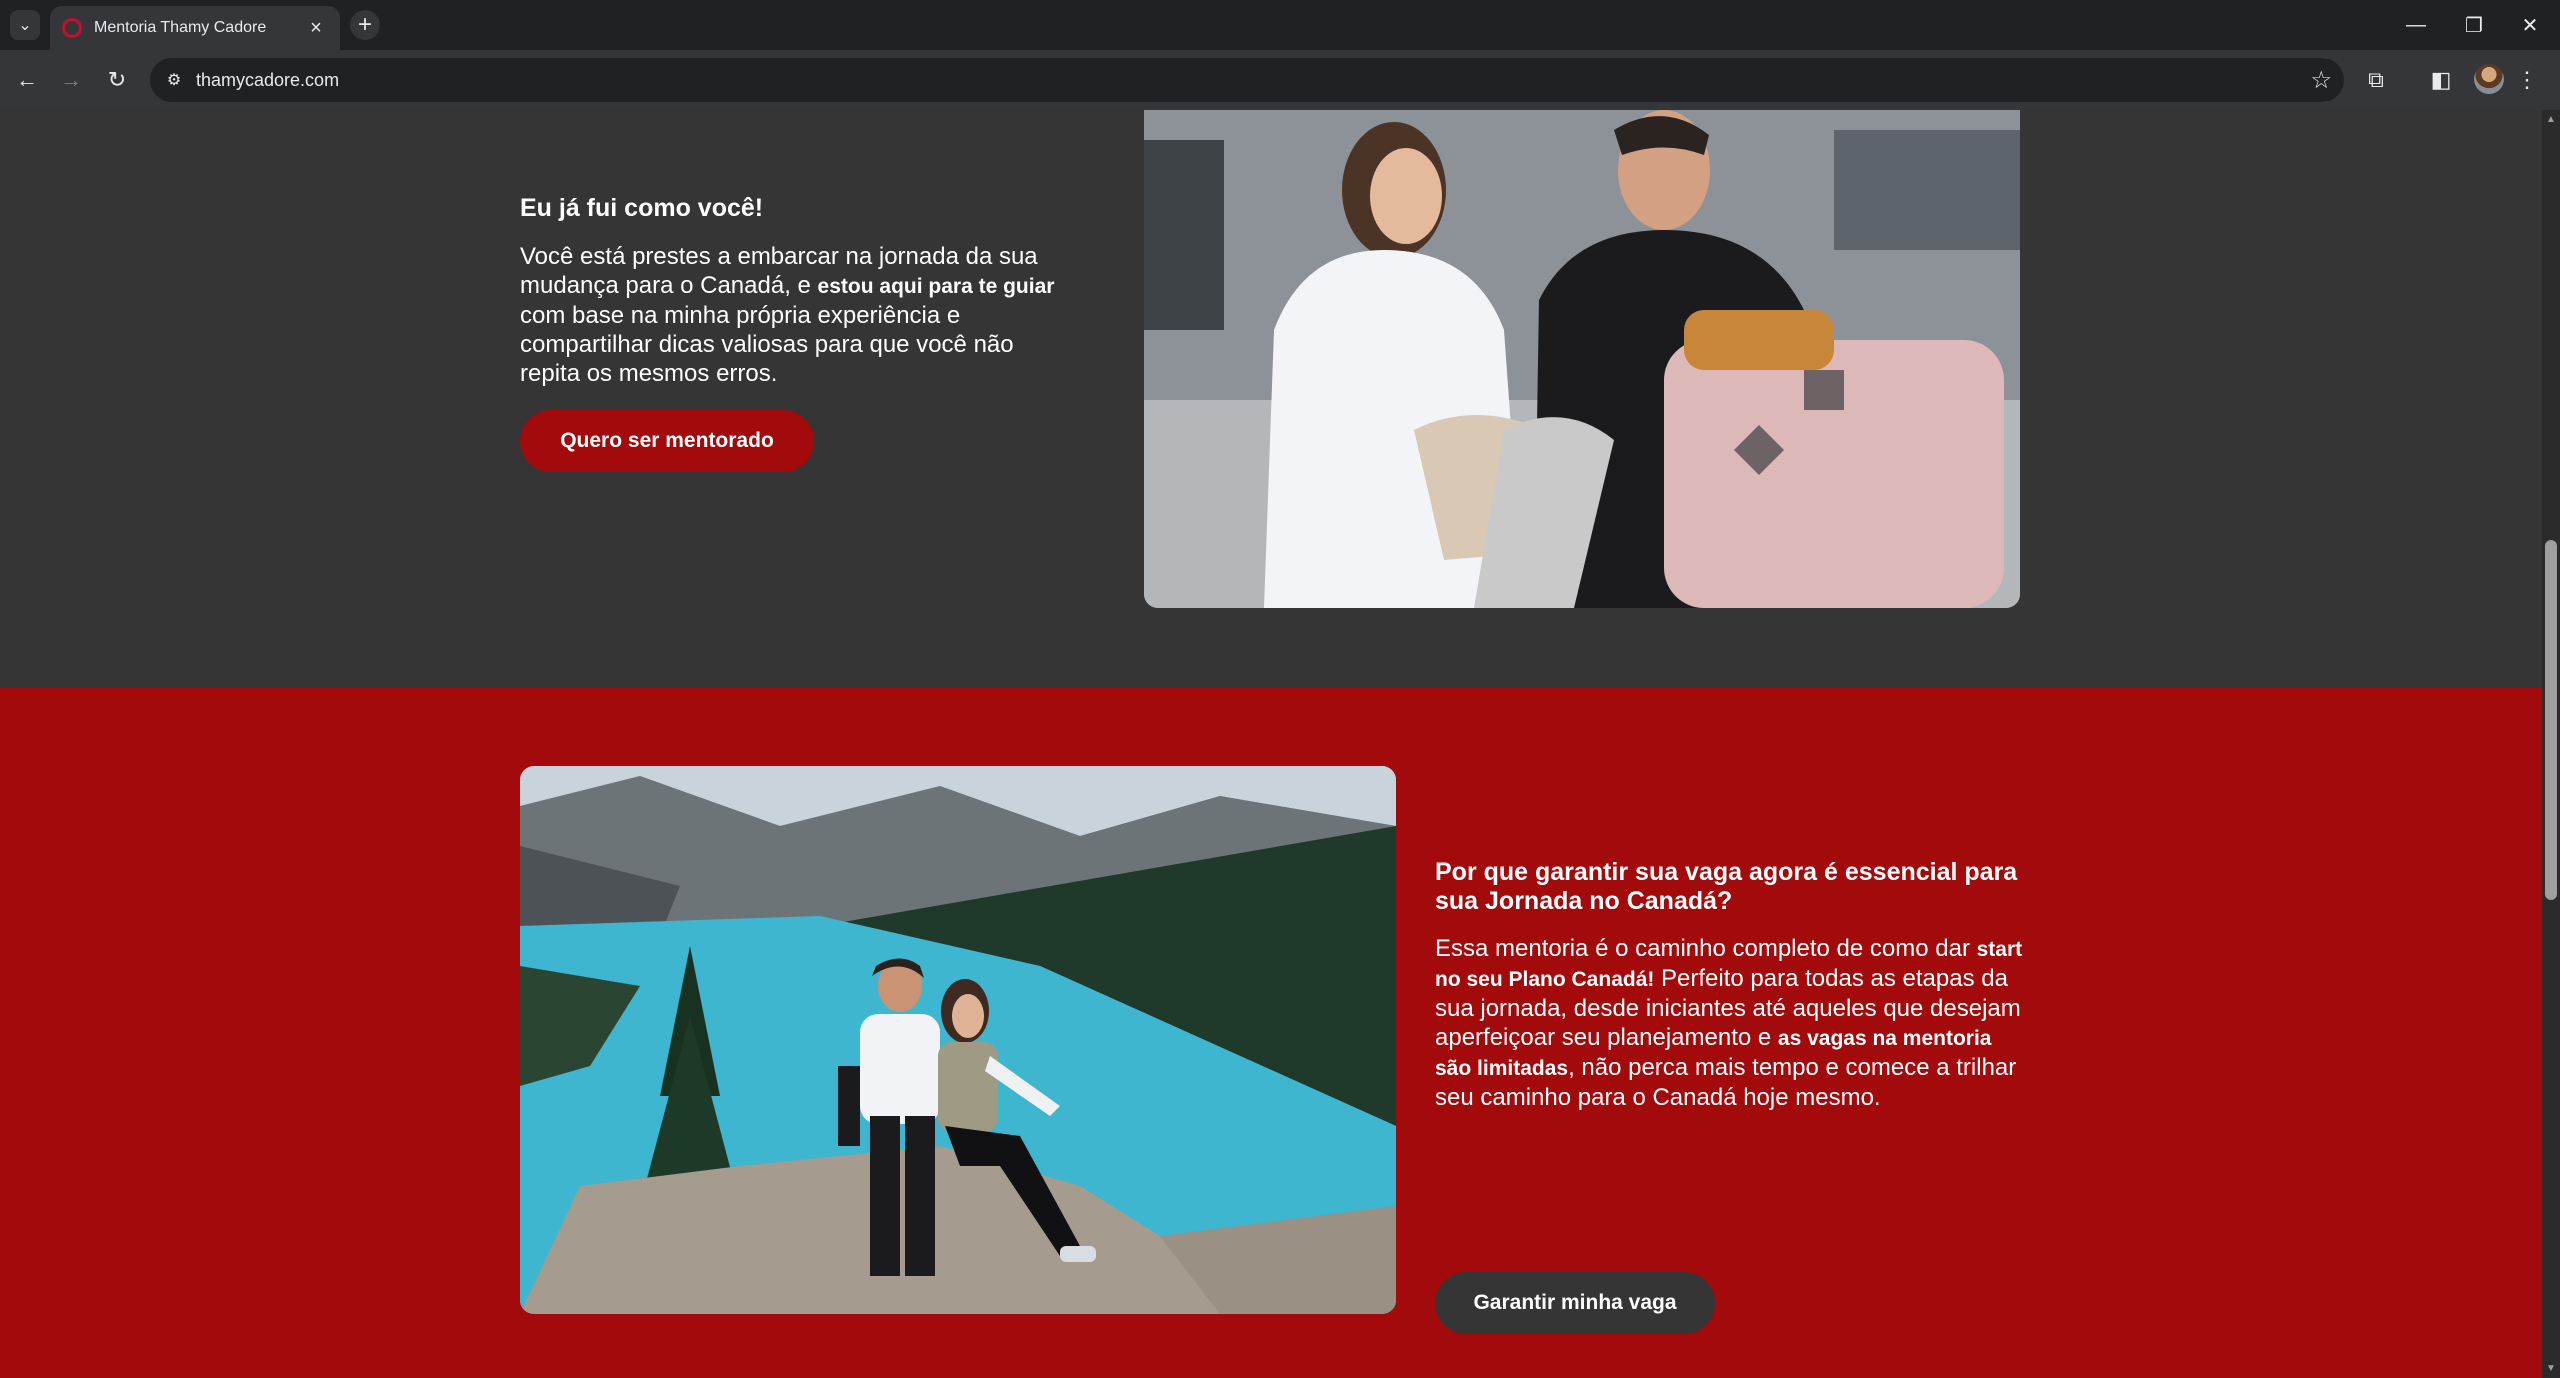 The width and height of the screenshot is (2560, 1378). I want to click on lake-couple-illustration, so click(958, 1040).